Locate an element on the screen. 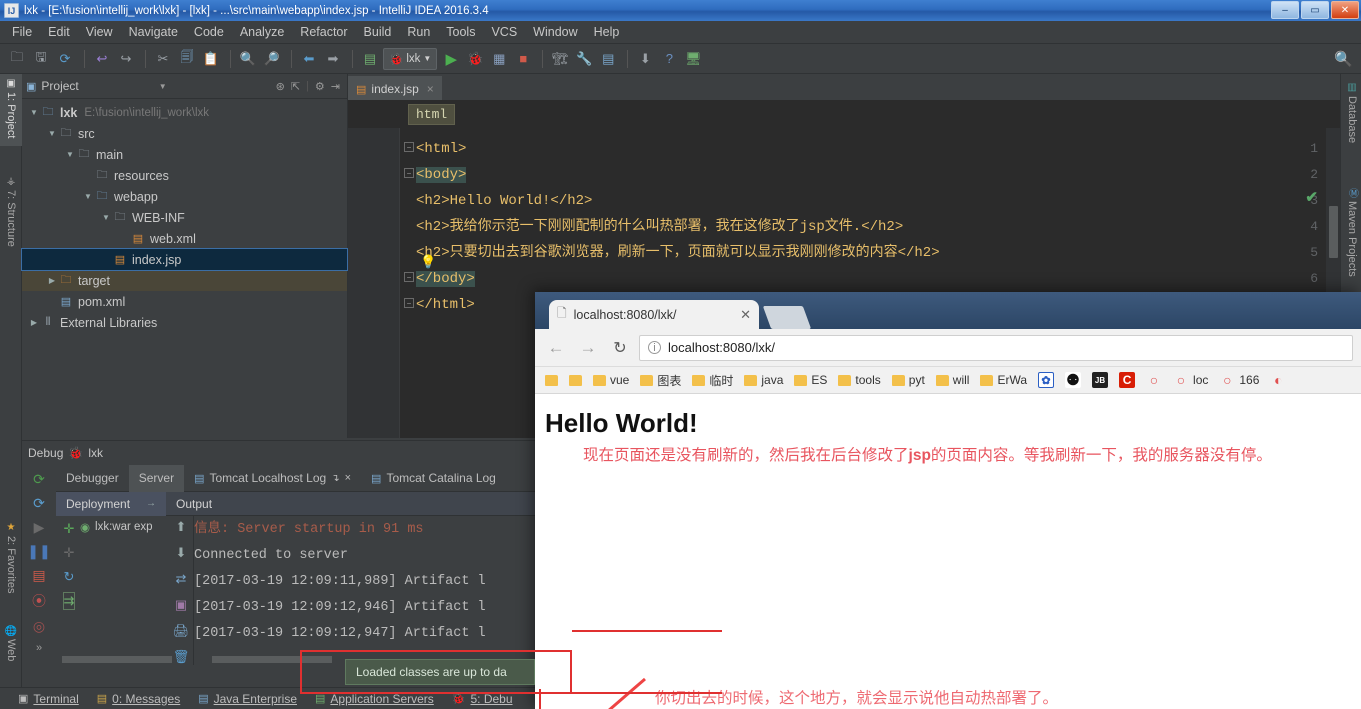  bookmark-item: tools is located at coordinates (859, 380).